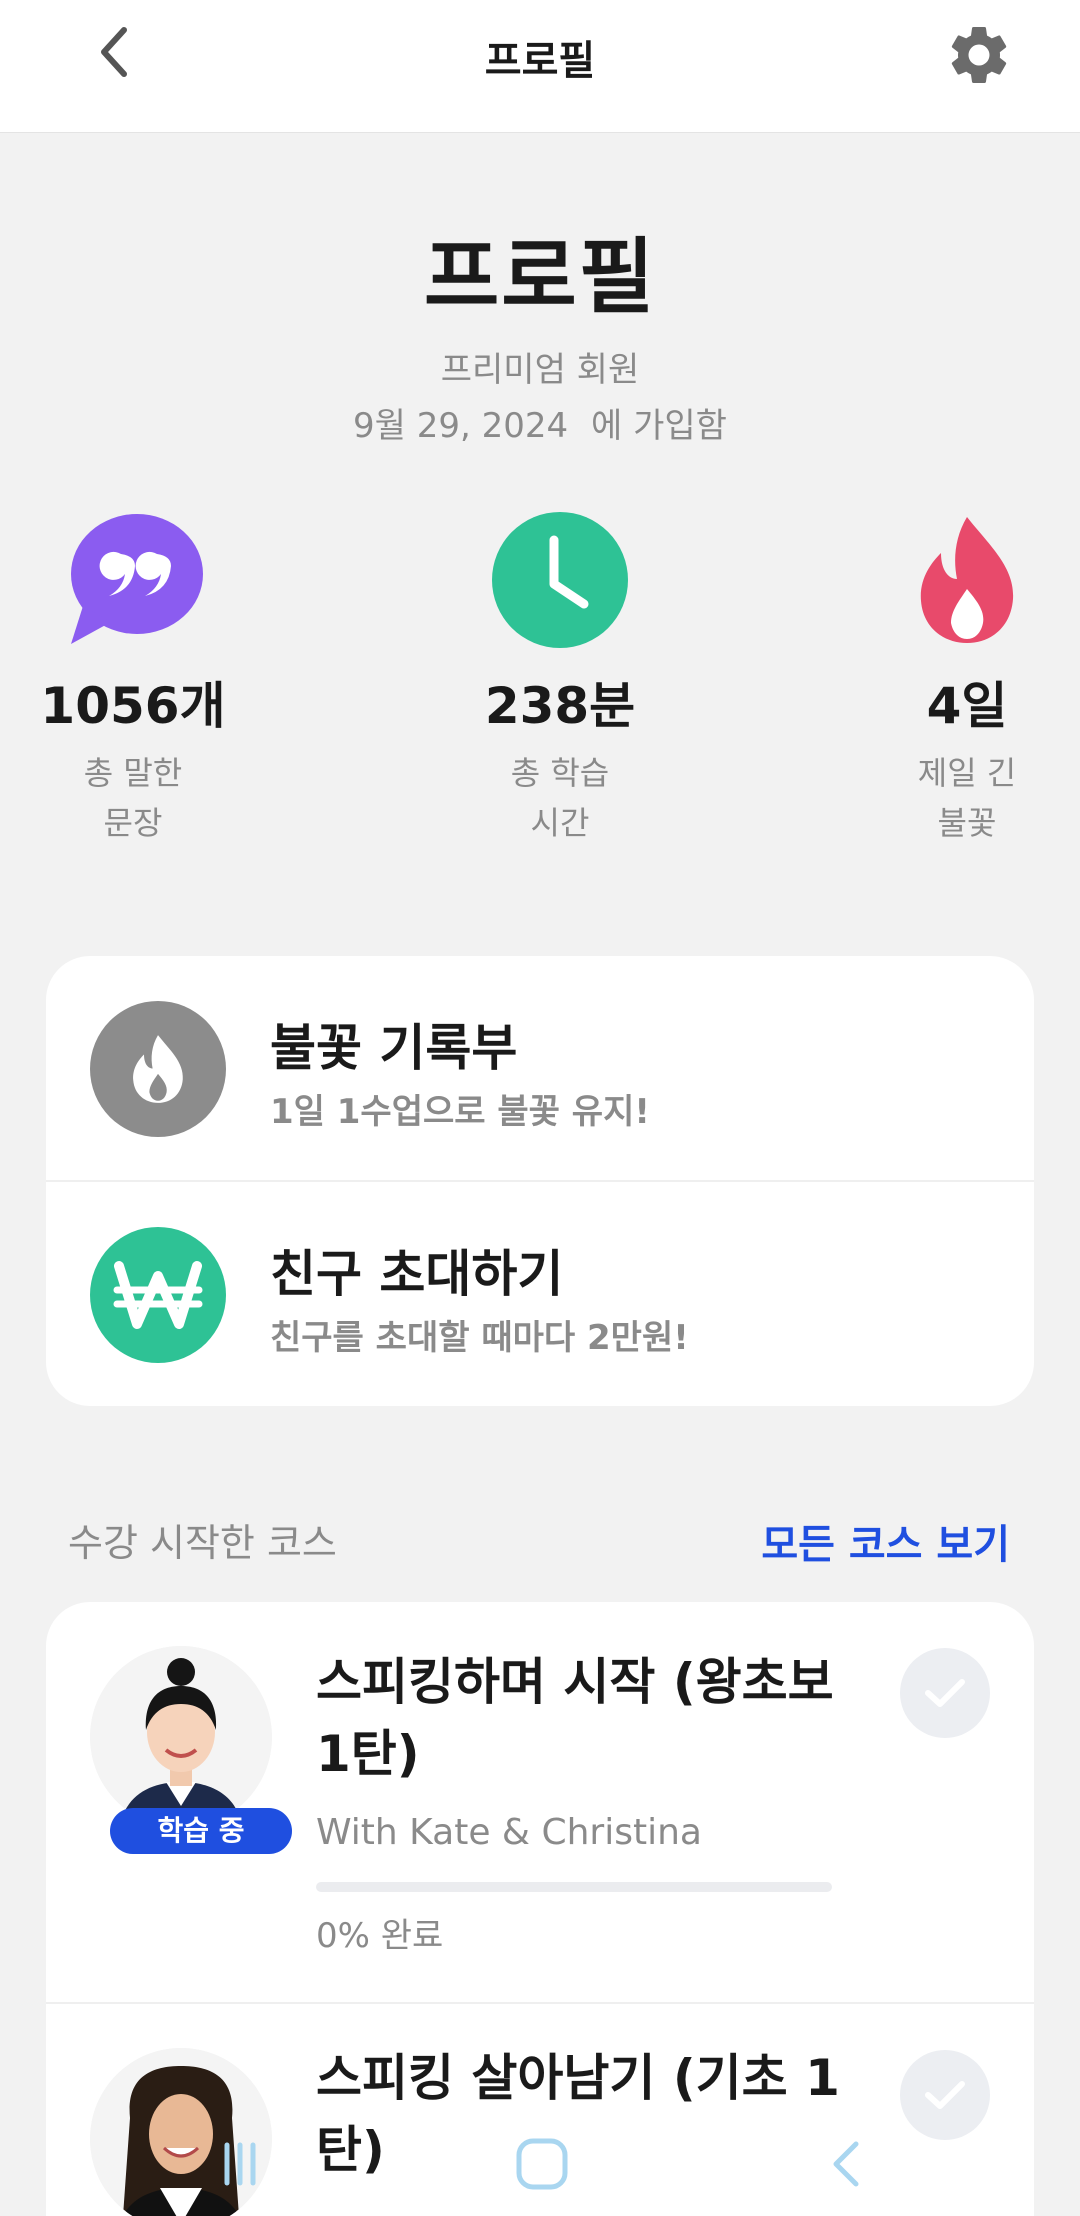 This screenshot has height=2216, width=1080. What do you see at coordinates (659, 426) in the screenshot?
I see `join-suffix: 에 가입함` at bounding box center [659, 426].